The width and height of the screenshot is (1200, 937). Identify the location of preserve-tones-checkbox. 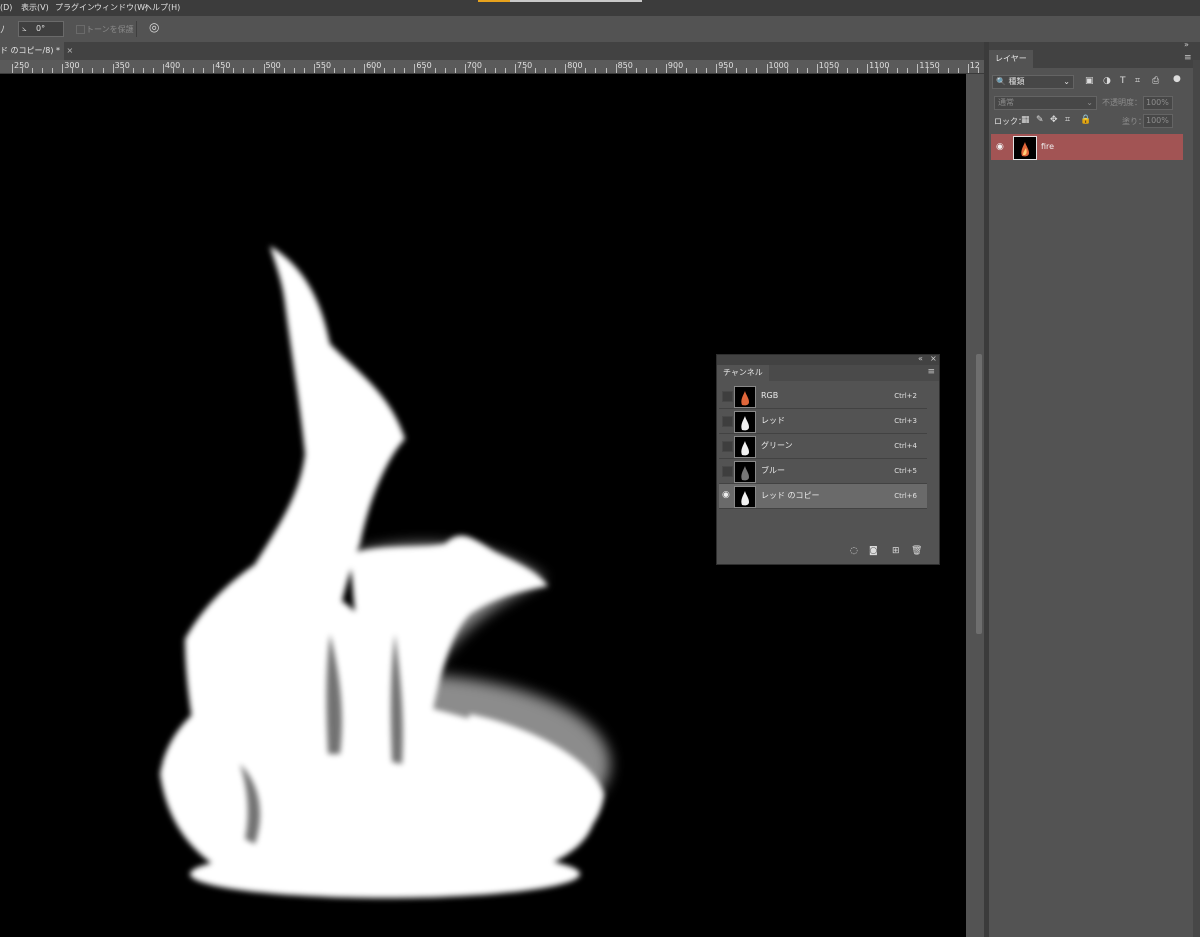
(80, 29).